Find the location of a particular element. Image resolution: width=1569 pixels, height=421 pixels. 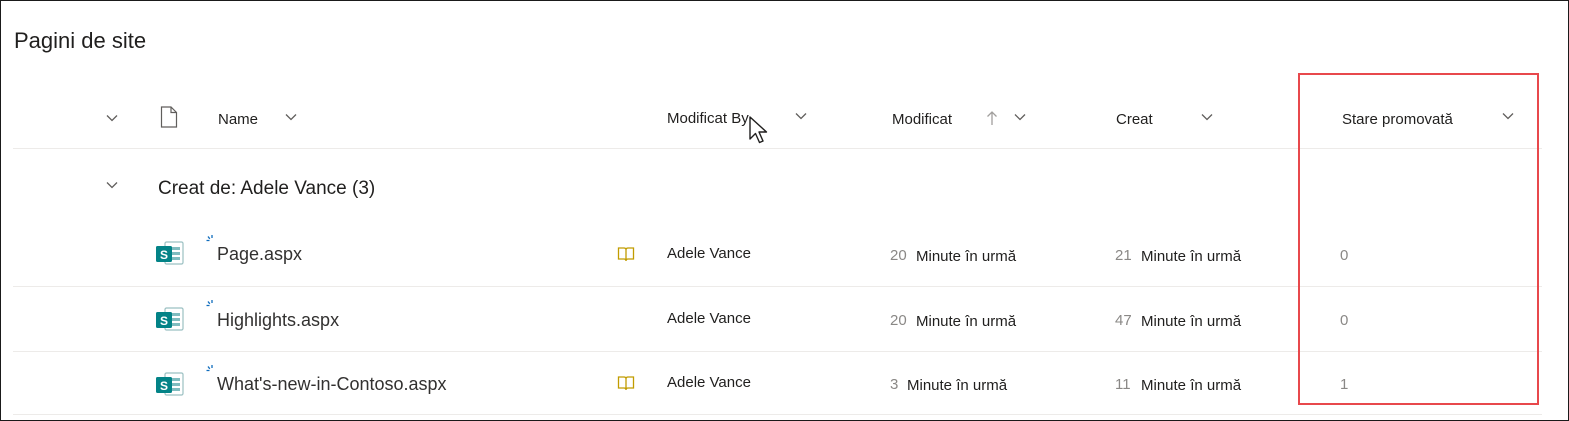

file-name-link: Highlights.aspx is located at coordinates (278, 320).